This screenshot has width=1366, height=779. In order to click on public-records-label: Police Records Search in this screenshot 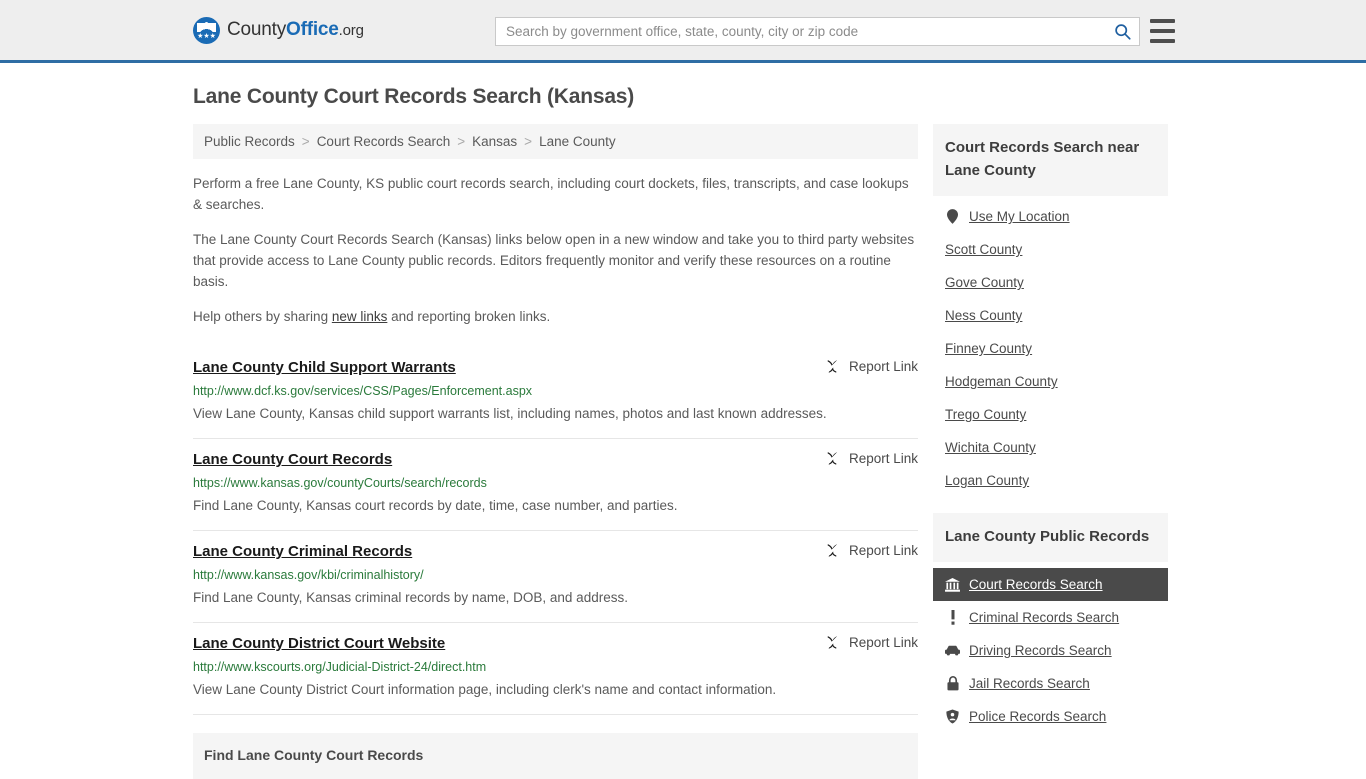, I will do `click(1038, 716)`.